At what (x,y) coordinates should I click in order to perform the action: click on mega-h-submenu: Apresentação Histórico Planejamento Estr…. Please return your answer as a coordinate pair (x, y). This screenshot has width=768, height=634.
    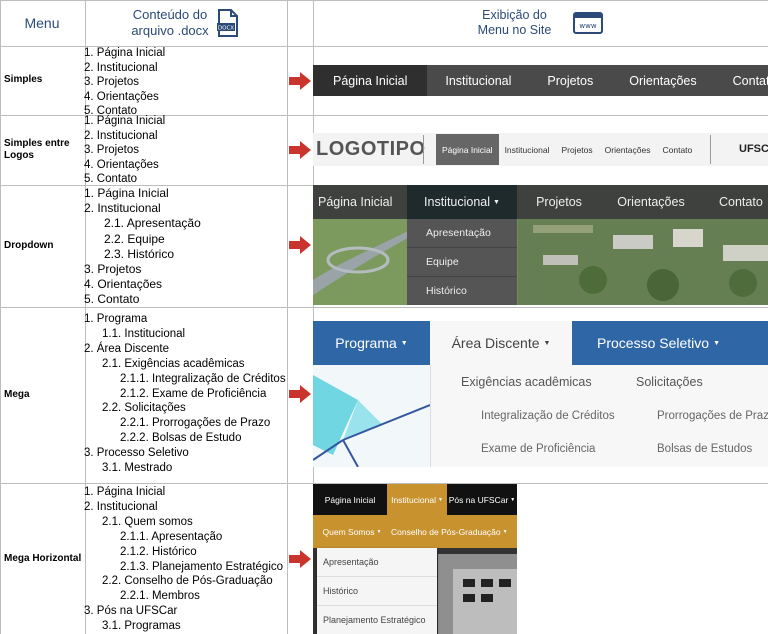
    Looking at the image, I should click on (377, 591).